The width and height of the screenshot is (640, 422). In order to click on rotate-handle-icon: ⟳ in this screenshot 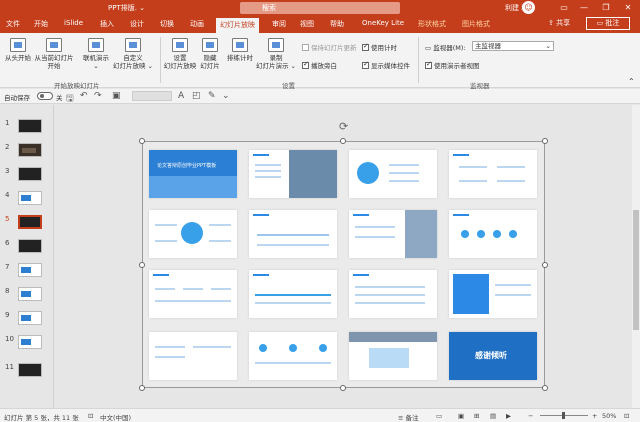, I will do `click(343, 126)`.